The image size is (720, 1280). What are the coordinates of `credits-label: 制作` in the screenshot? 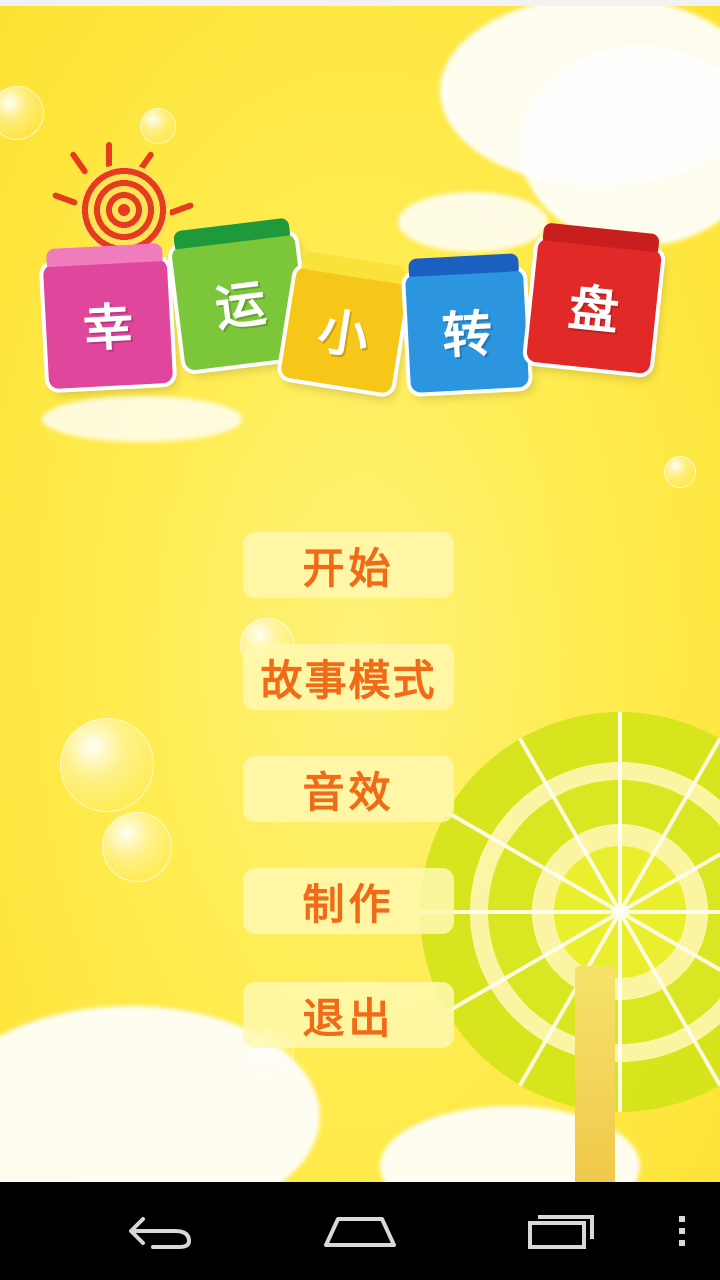 It's located at (348, 904).